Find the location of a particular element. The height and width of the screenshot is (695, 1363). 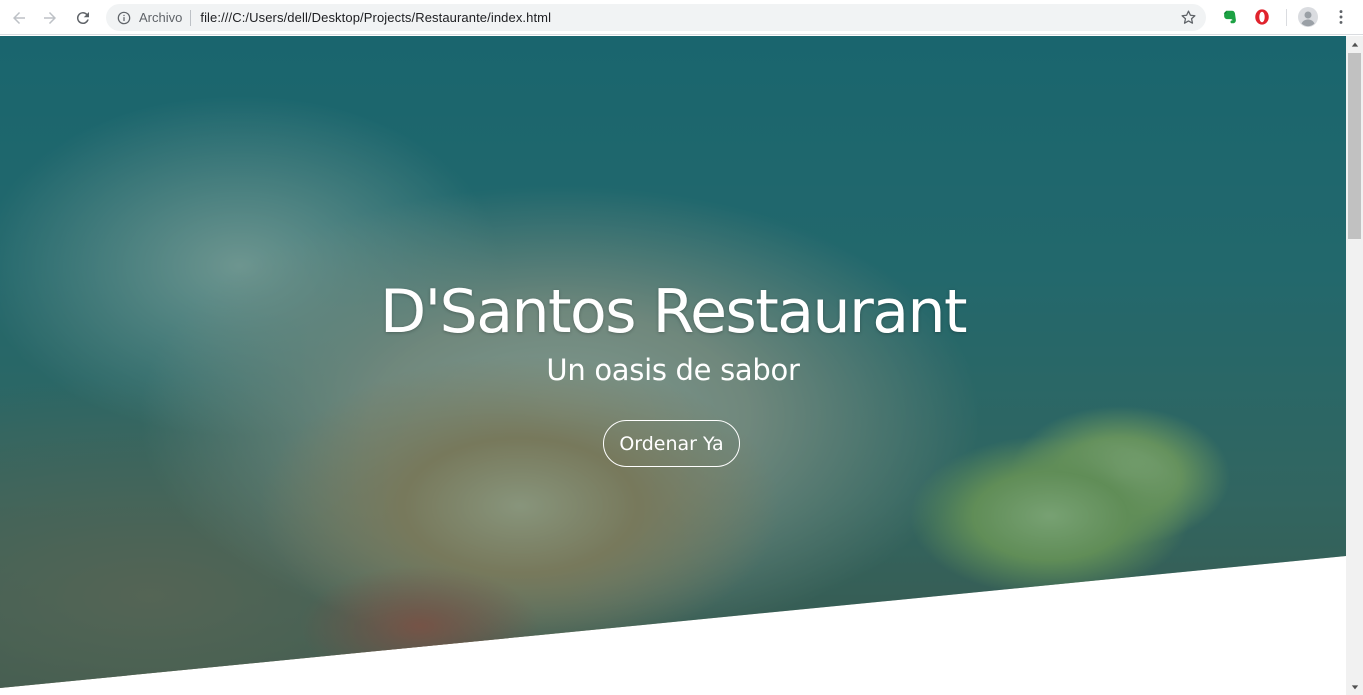

order-now-button: Ordenar Ya is located at coordinates (671, 443).